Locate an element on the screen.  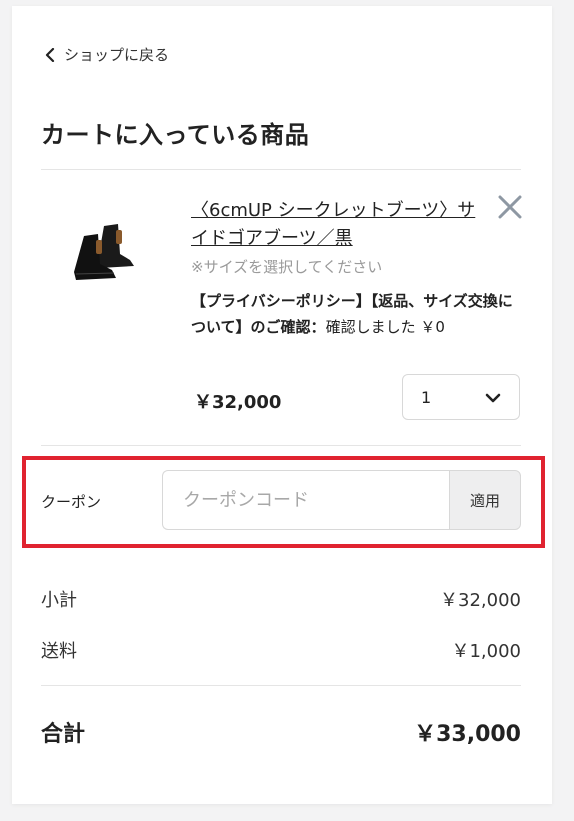
total-value: ￥33,000 is located at coordinates (467, 734).